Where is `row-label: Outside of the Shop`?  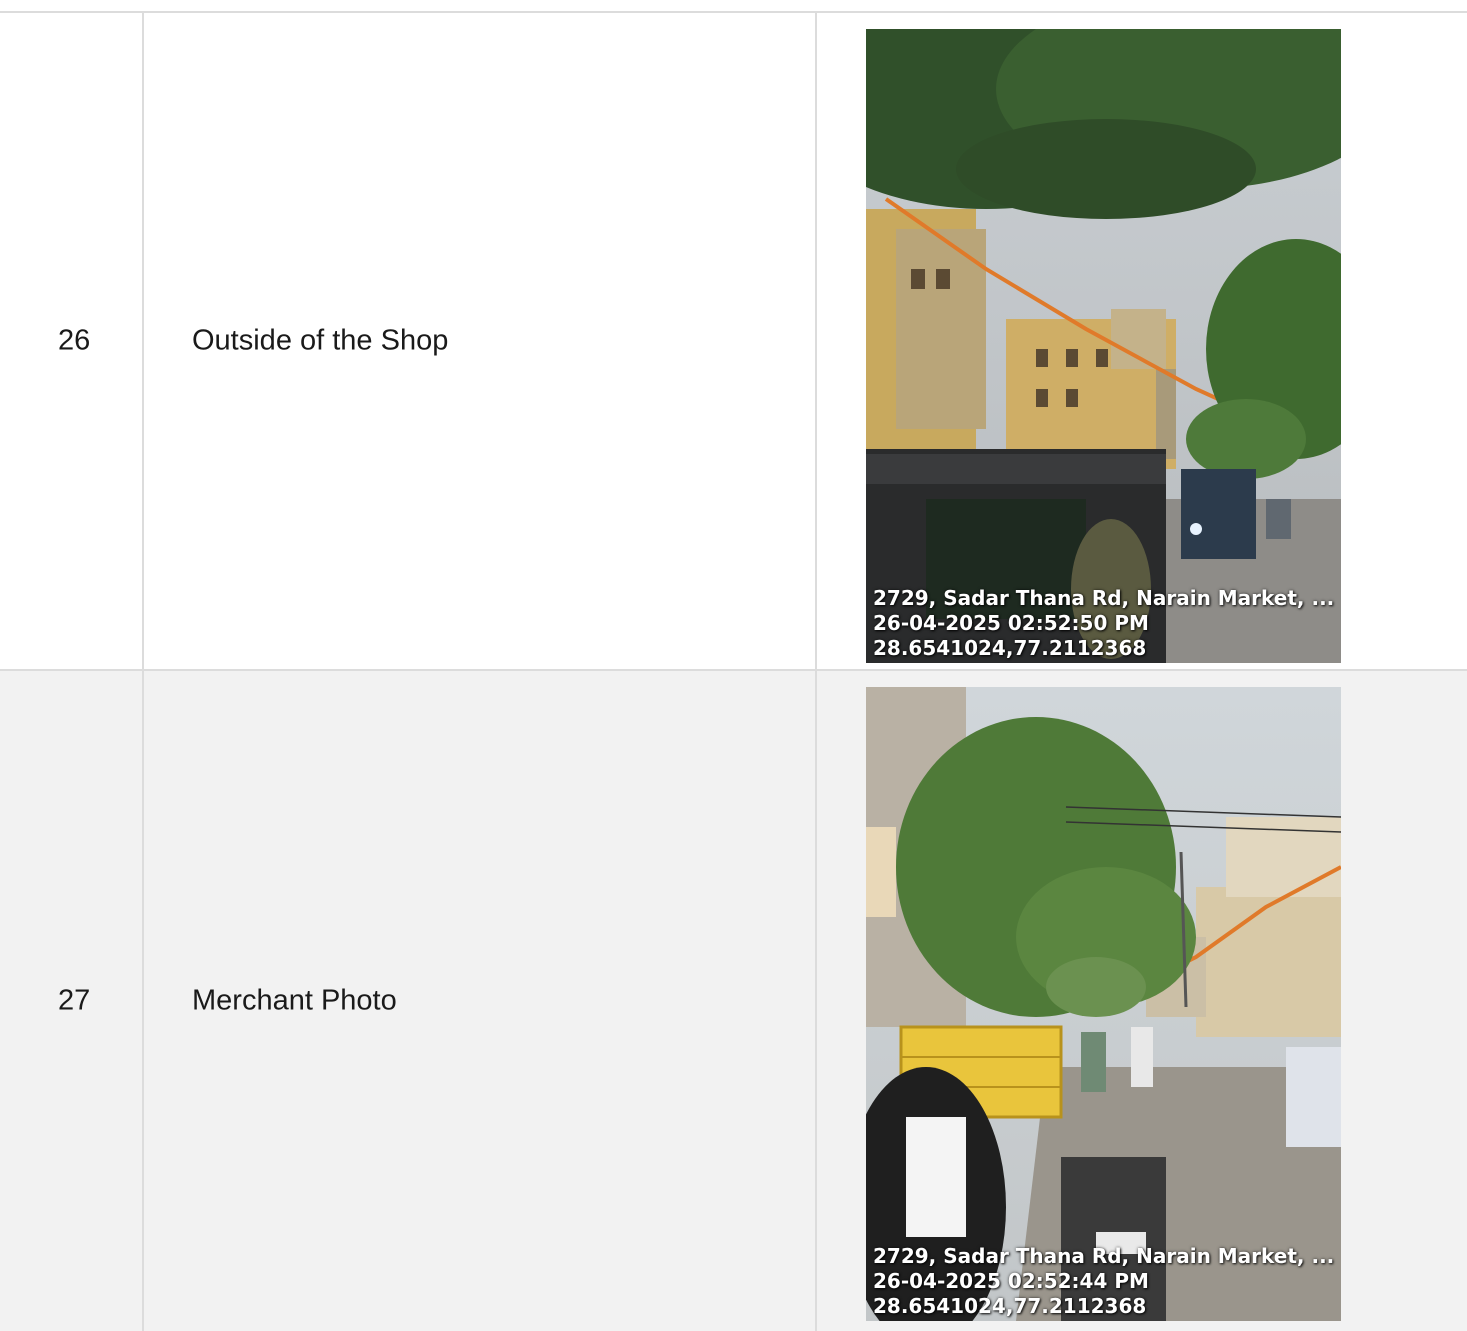 row-label: Outside of the Shop is located at coordinates (320, 340).